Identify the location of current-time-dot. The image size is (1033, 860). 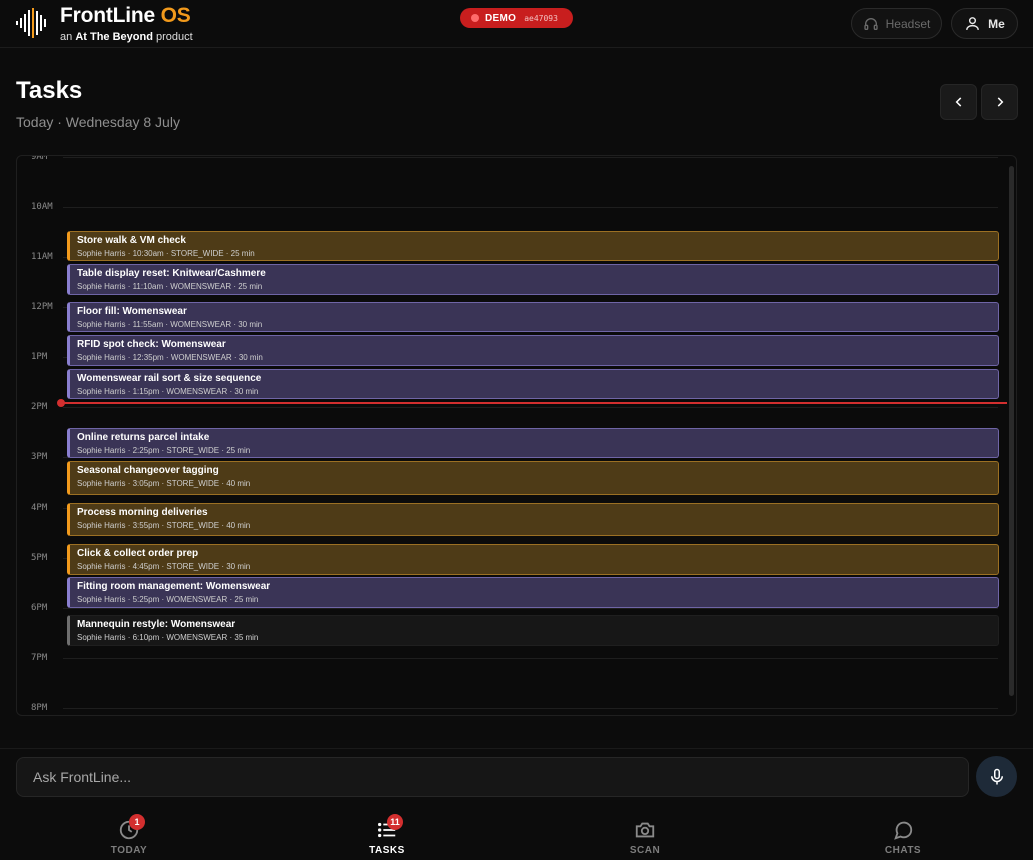
(61, 403).